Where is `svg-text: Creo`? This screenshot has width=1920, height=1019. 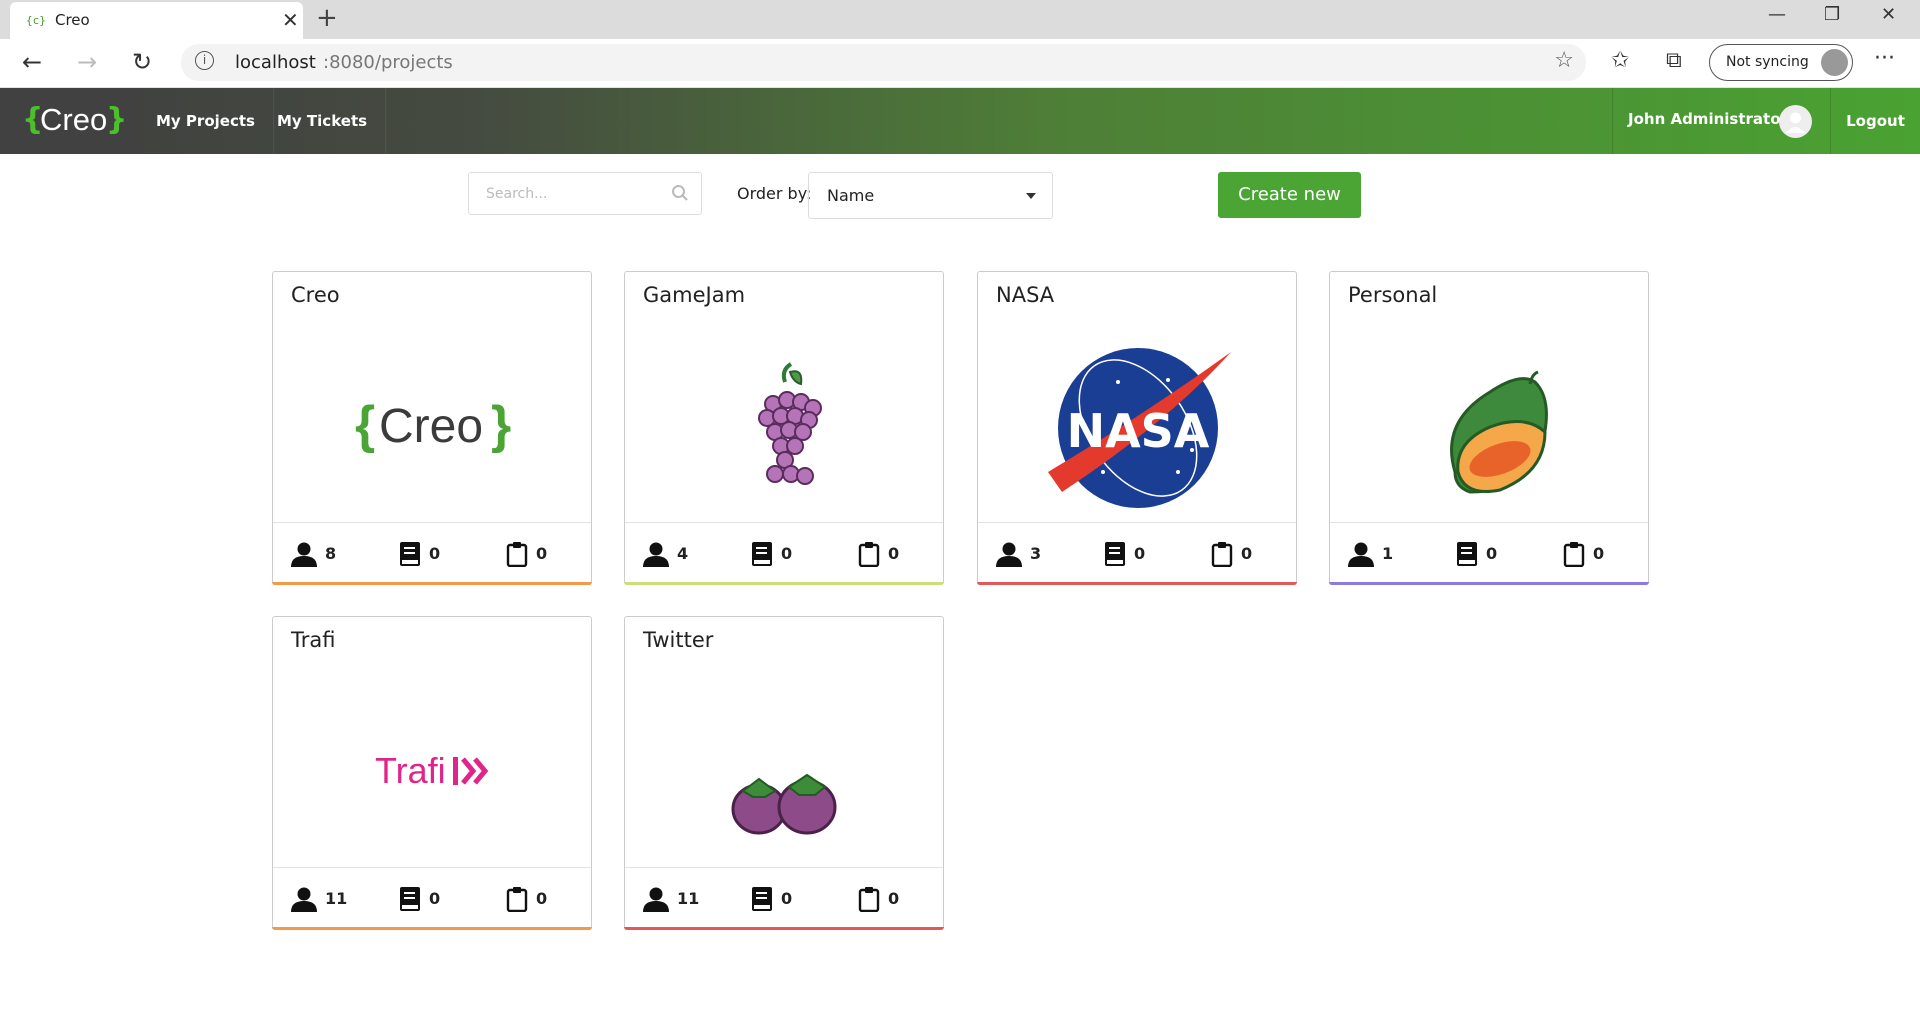 svg-text: Creo is located at coordinates (431, 426).